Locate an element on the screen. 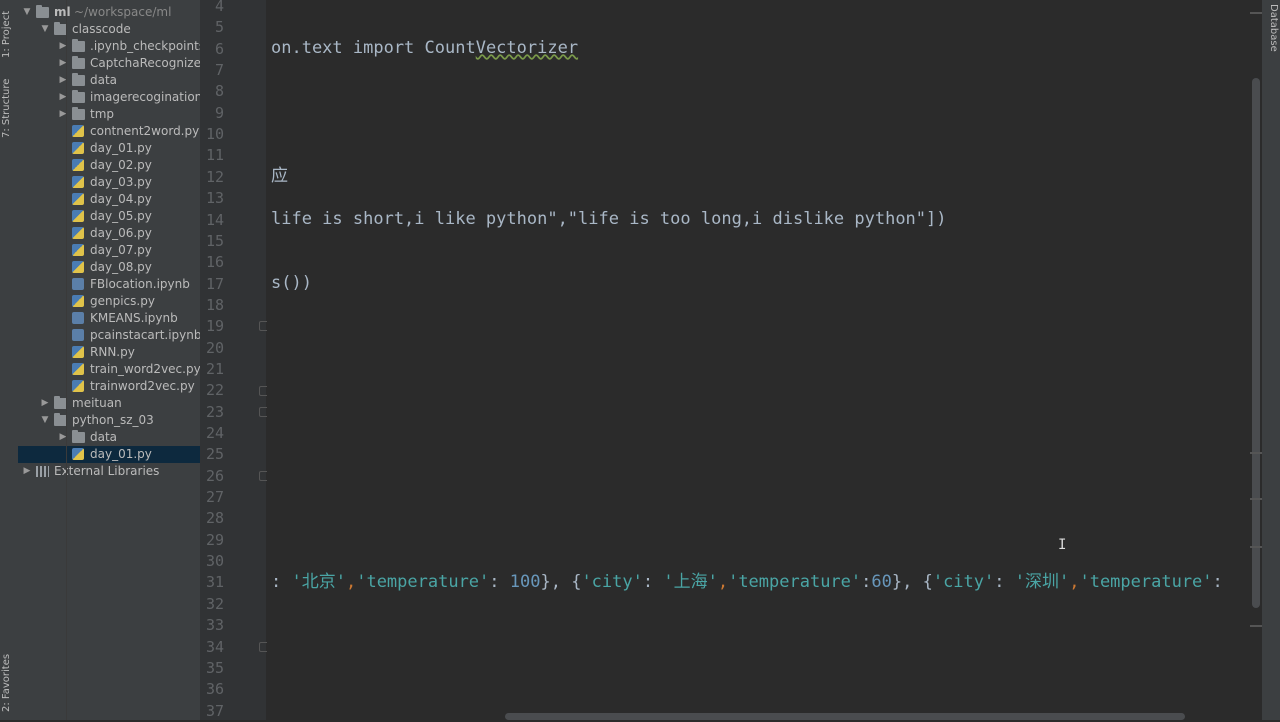  tree-file: day_04.py is located at coordinates (109, 199).